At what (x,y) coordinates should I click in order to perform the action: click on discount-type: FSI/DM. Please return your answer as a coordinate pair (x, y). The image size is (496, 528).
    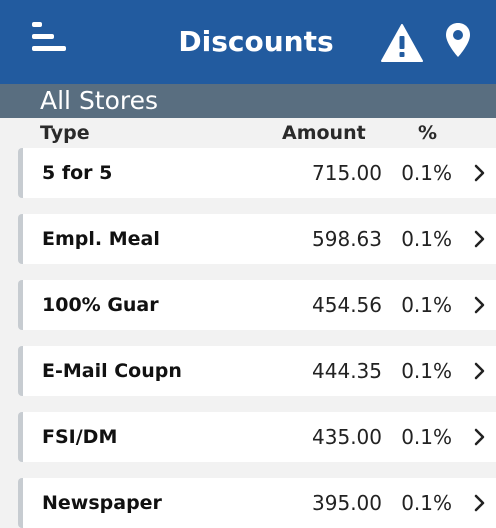
    Looking at the image, I should click on (80, 437).